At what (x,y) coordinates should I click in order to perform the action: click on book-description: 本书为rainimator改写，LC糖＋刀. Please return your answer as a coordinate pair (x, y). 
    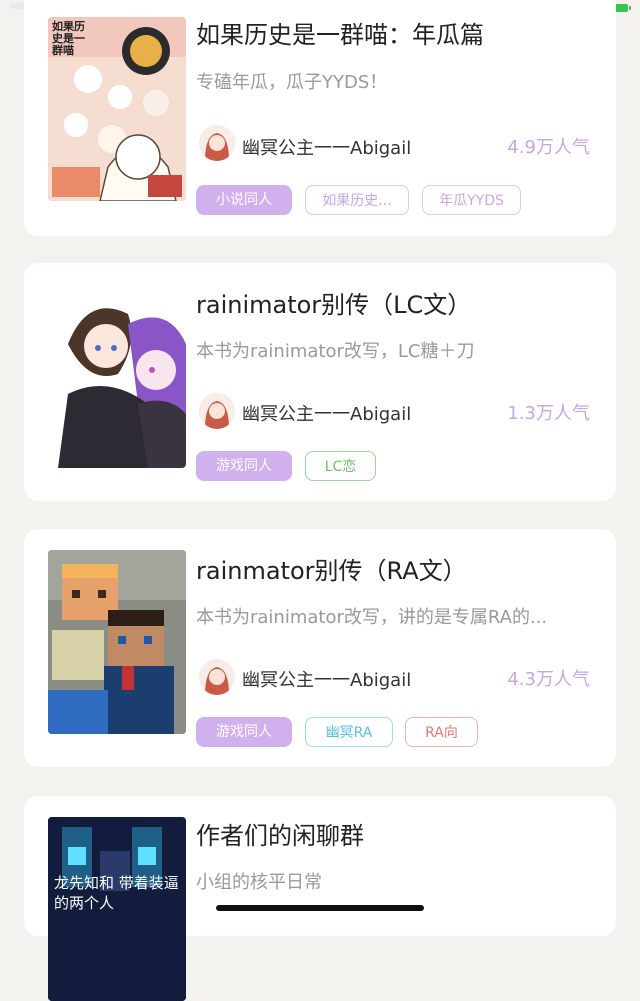
    Looking at the image, I should click on (335, 351).